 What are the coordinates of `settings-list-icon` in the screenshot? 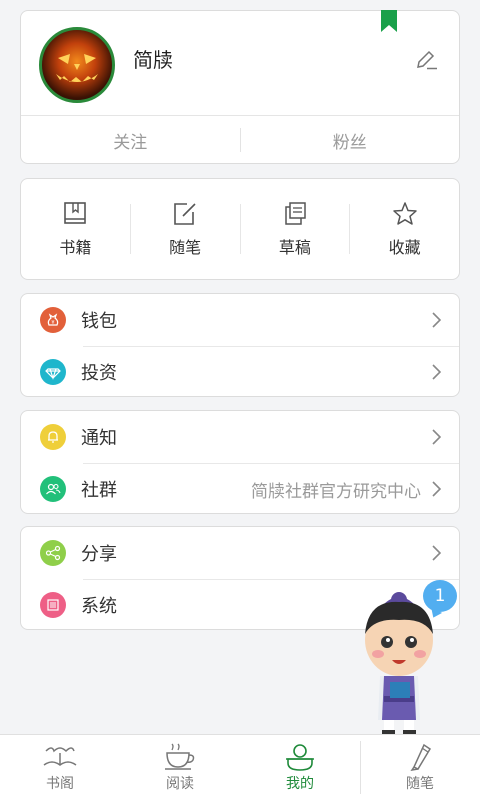 It's located at (53, 605).